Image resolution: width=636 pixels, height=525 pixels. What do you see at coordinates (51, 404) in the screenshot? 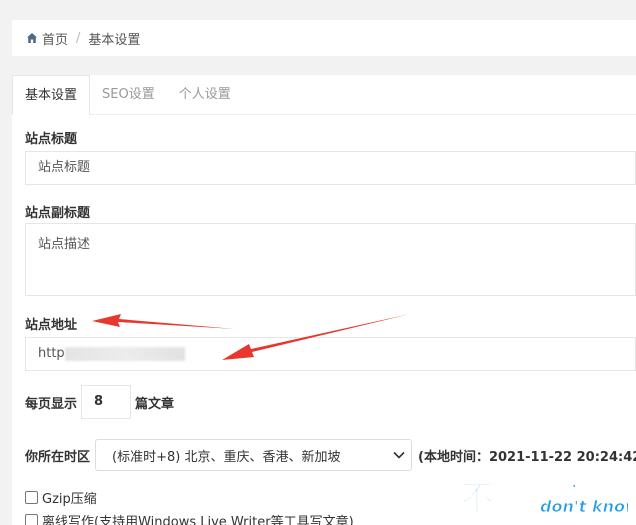
I see `per-page-label: 每页显示` at bounding box center [51, 404].